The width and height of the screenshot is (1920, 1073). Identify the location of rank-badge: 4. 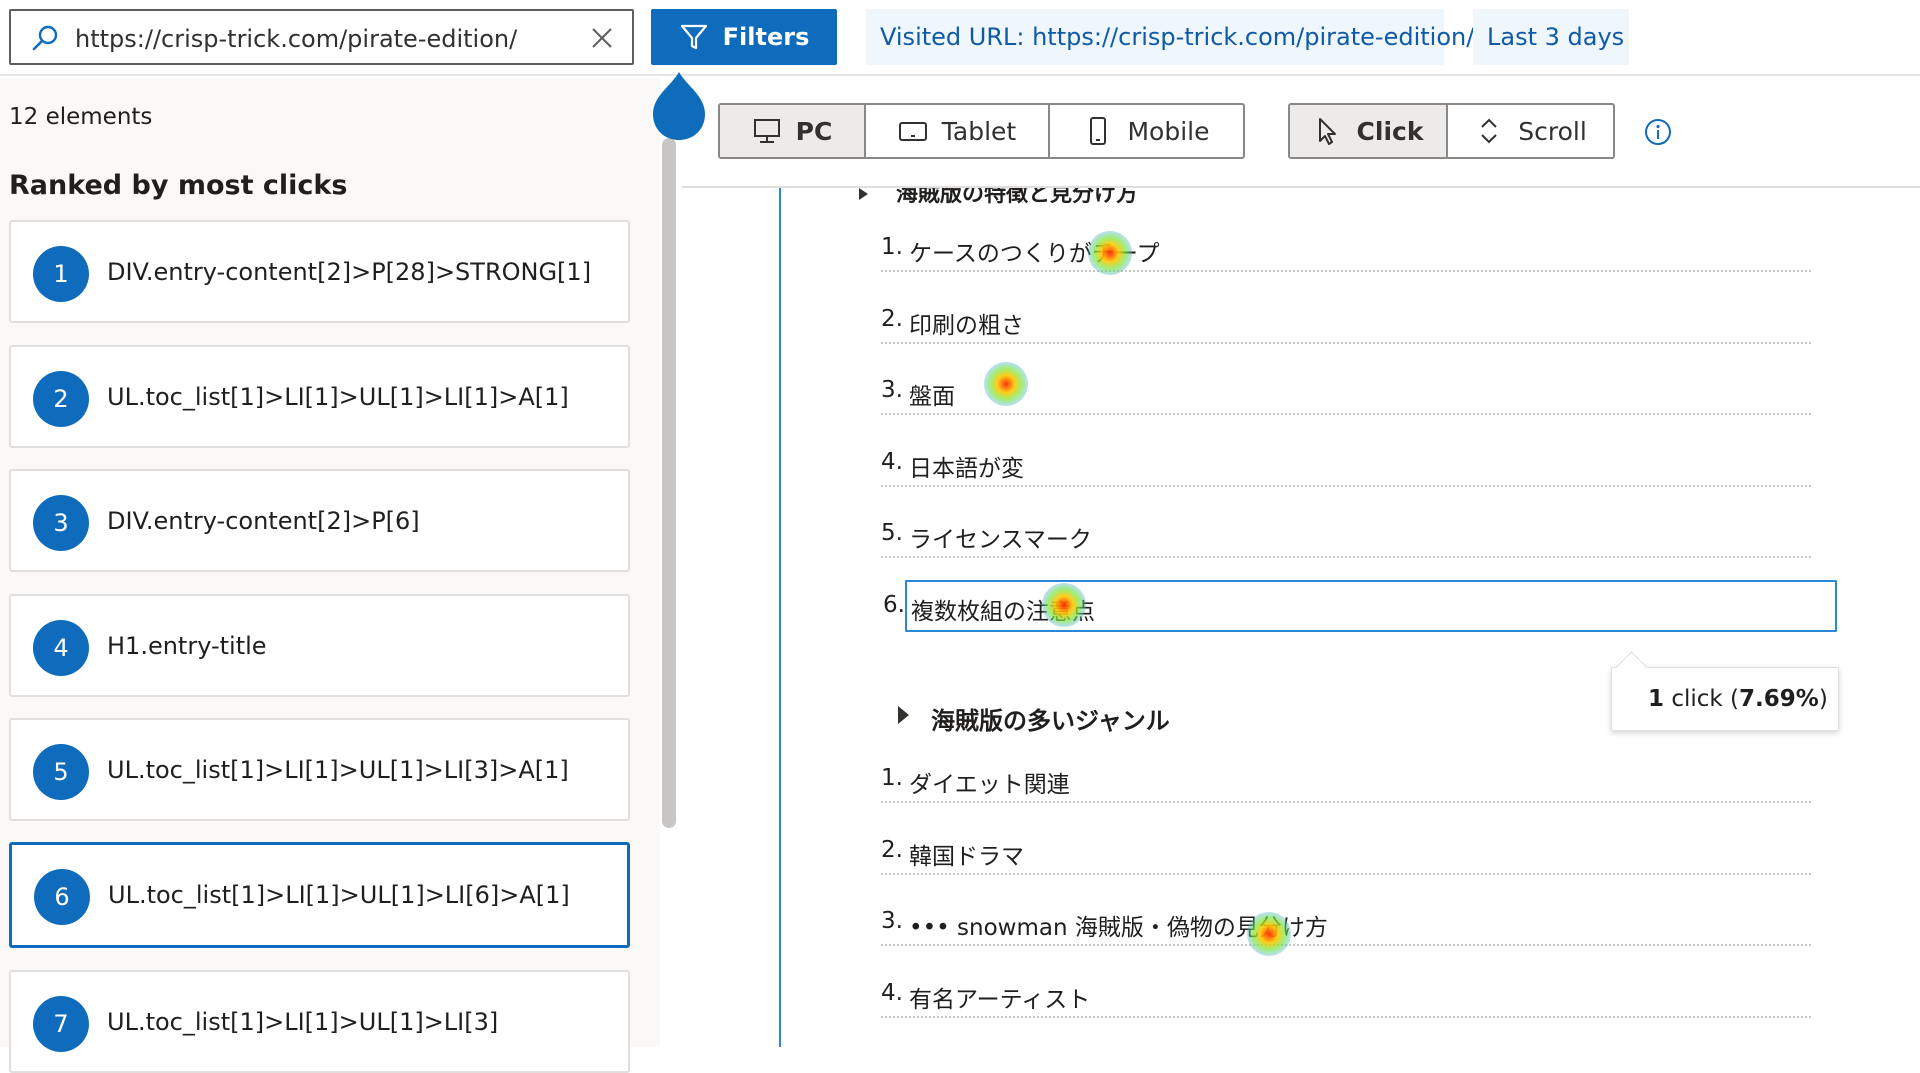
(61, 648).